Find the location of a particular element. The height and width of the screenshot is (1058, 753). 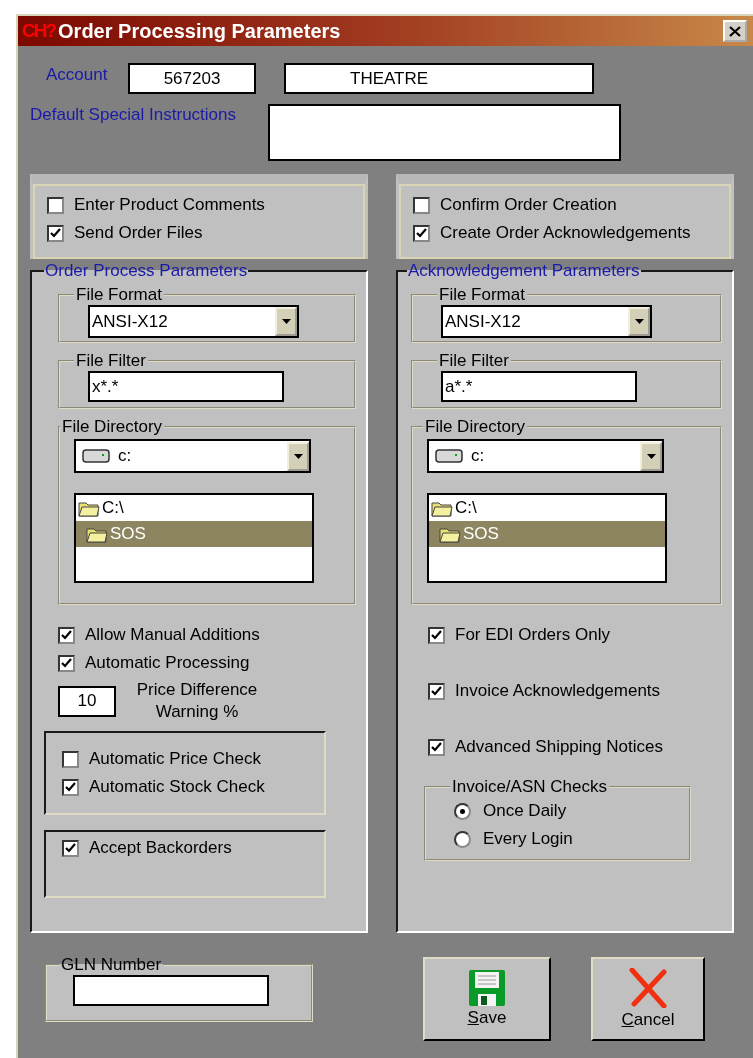

checkbox-label: Send Order Files is located at coordinates (138, 233).